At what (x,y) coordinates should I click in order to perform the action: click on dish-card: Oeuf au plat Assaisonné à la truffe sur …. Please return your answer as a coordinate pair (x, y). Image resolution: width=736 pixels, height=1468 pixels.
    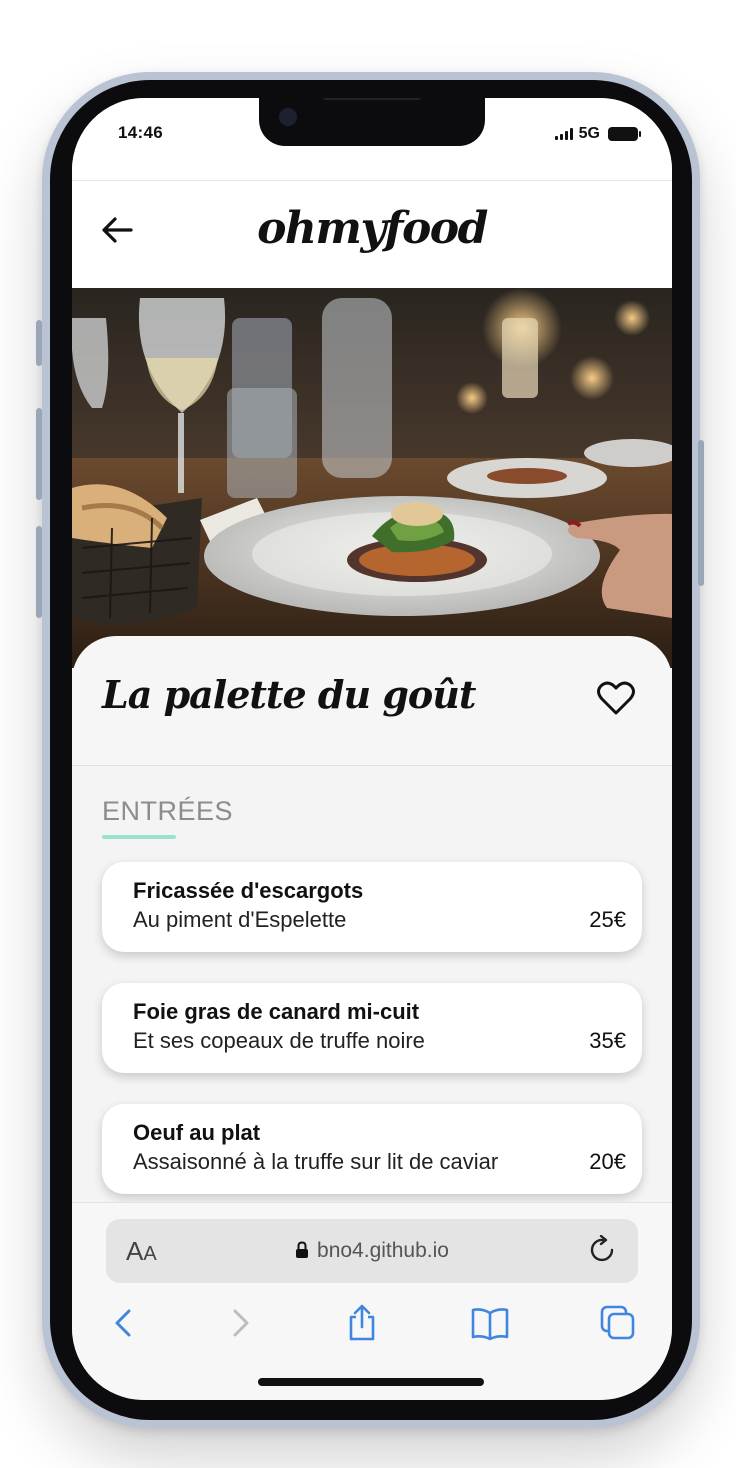
    Looking at the image, I should click on (372, 1149).